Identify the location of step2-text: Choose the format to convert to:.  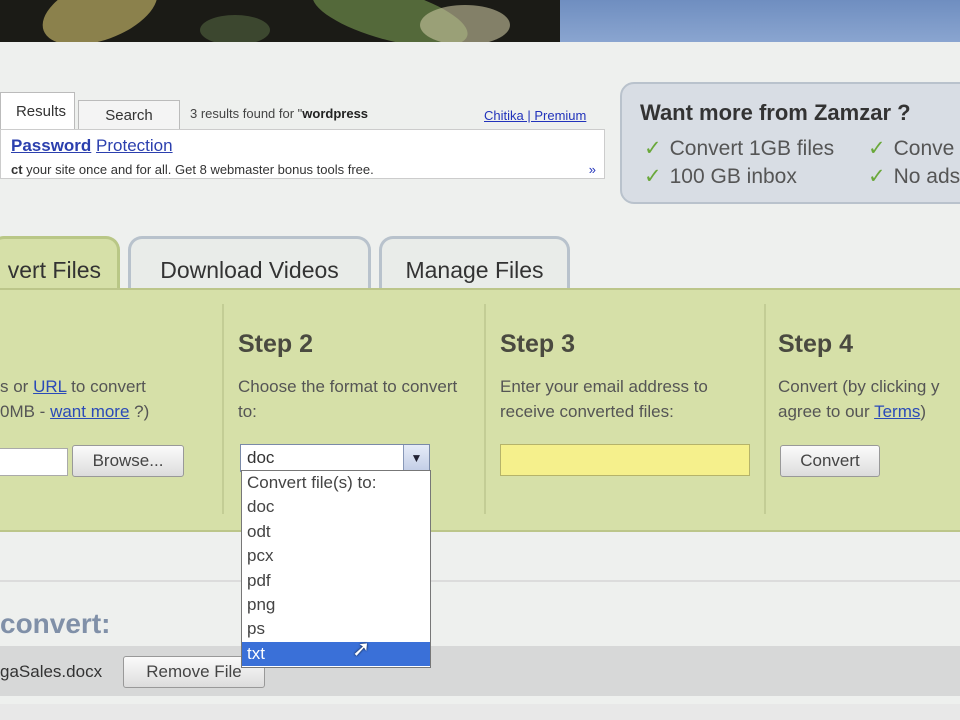
(348, 399).